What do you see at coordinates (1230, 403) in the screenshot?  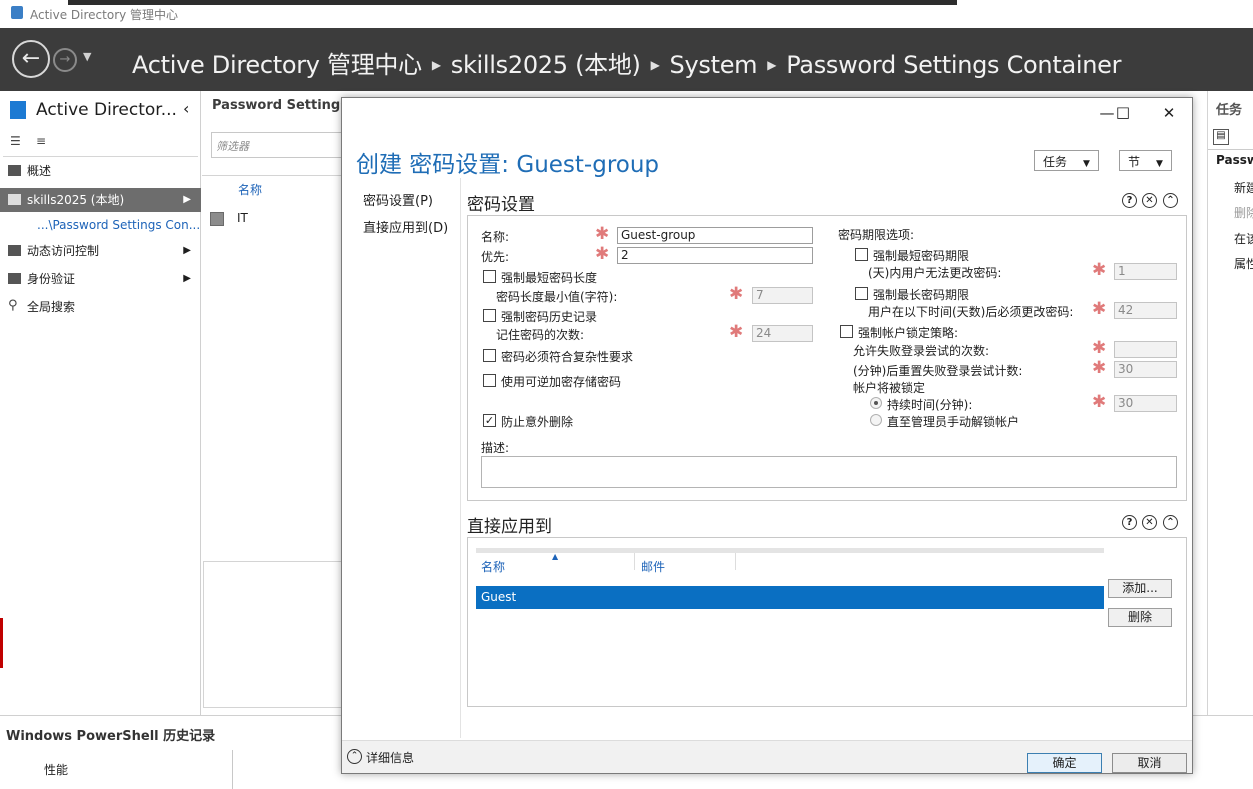 I see `tasks-pane: 任务 ▤ Passw 新建 删除 在该 属性` at bounding box center [1230, 403].